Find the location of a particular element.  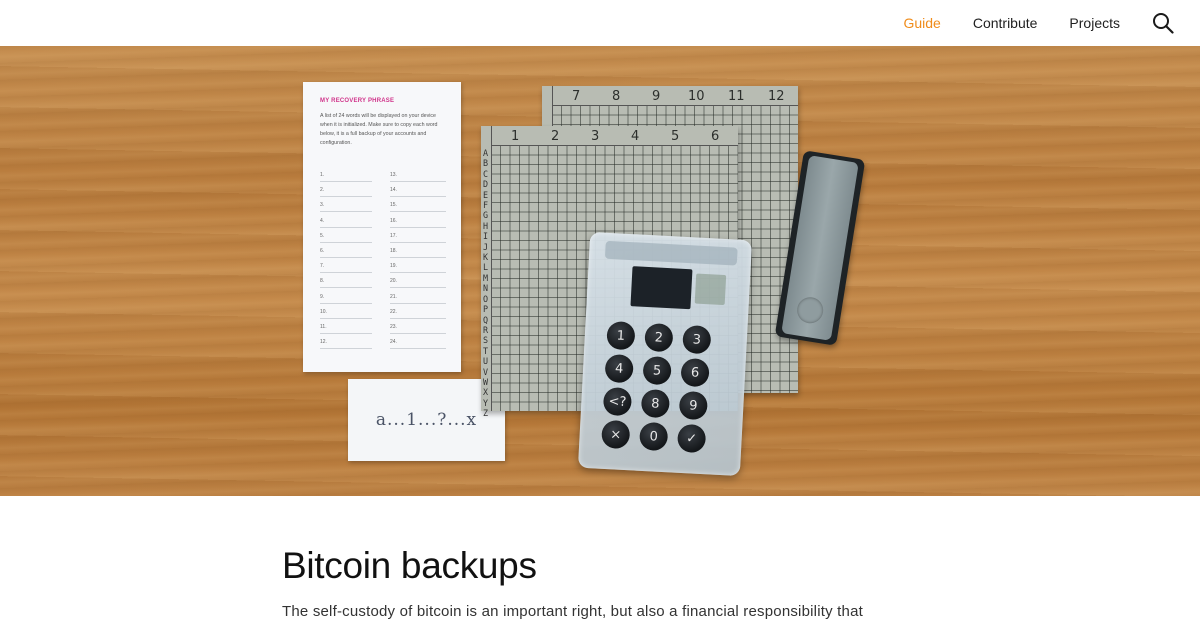

word-number: 18. is located at coordinates (393, 250).